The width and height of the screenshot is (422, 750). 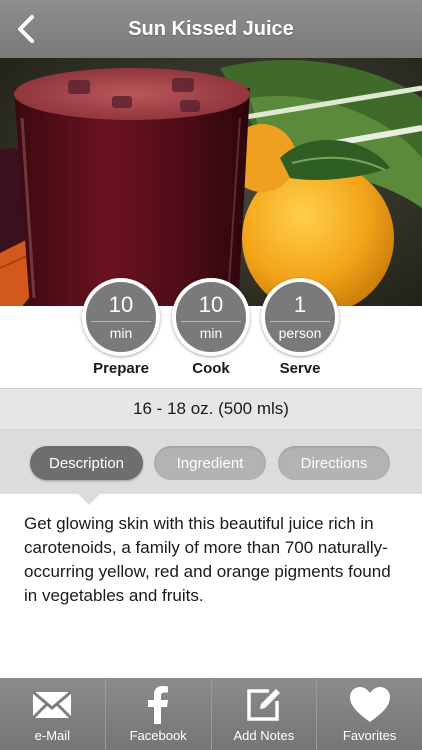 I want to click on tab-bar: Description Ingredient Directions, so click(x=211, y=462).